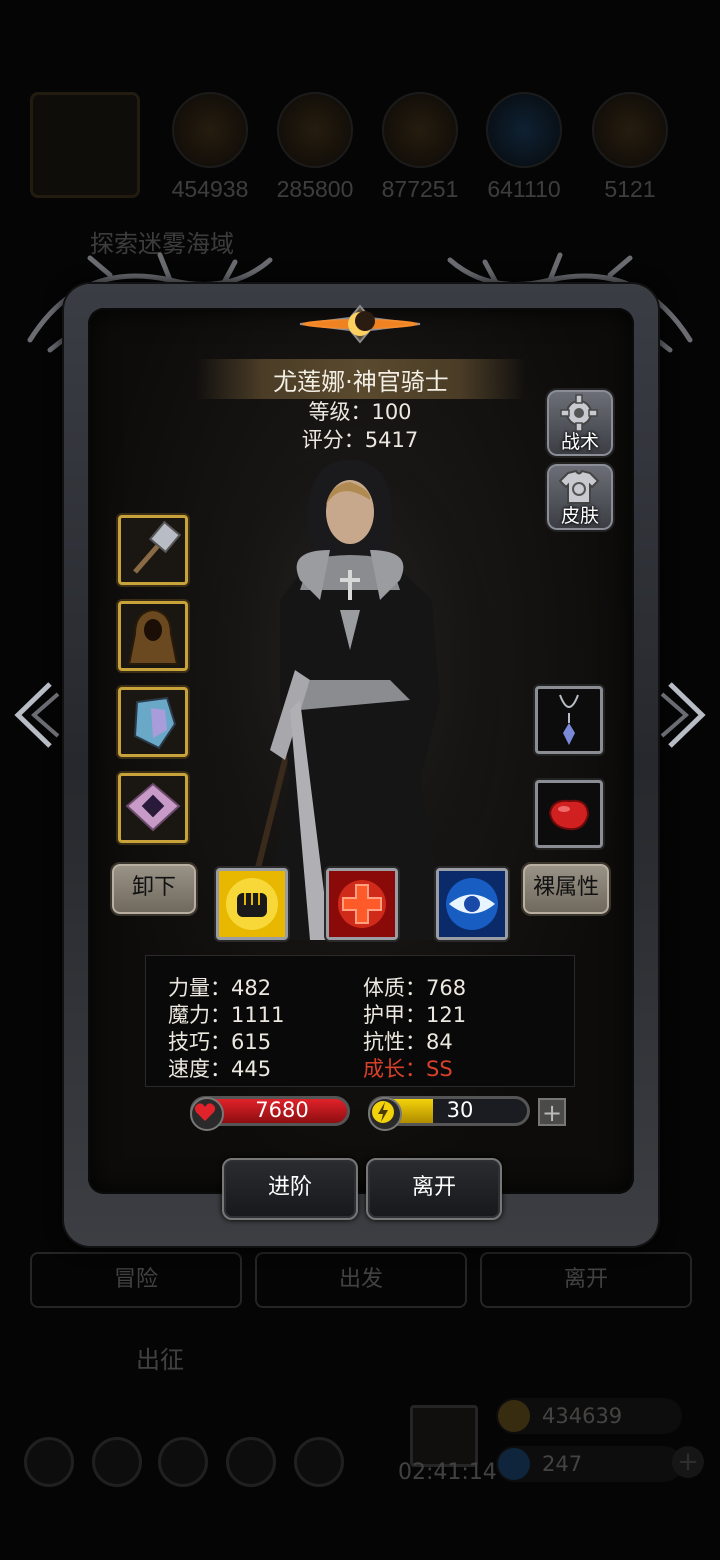  What do you see at coordinates (360, 324) in the screenshot?
I see `moon-crest-icon` at bounding box center [360, 324].